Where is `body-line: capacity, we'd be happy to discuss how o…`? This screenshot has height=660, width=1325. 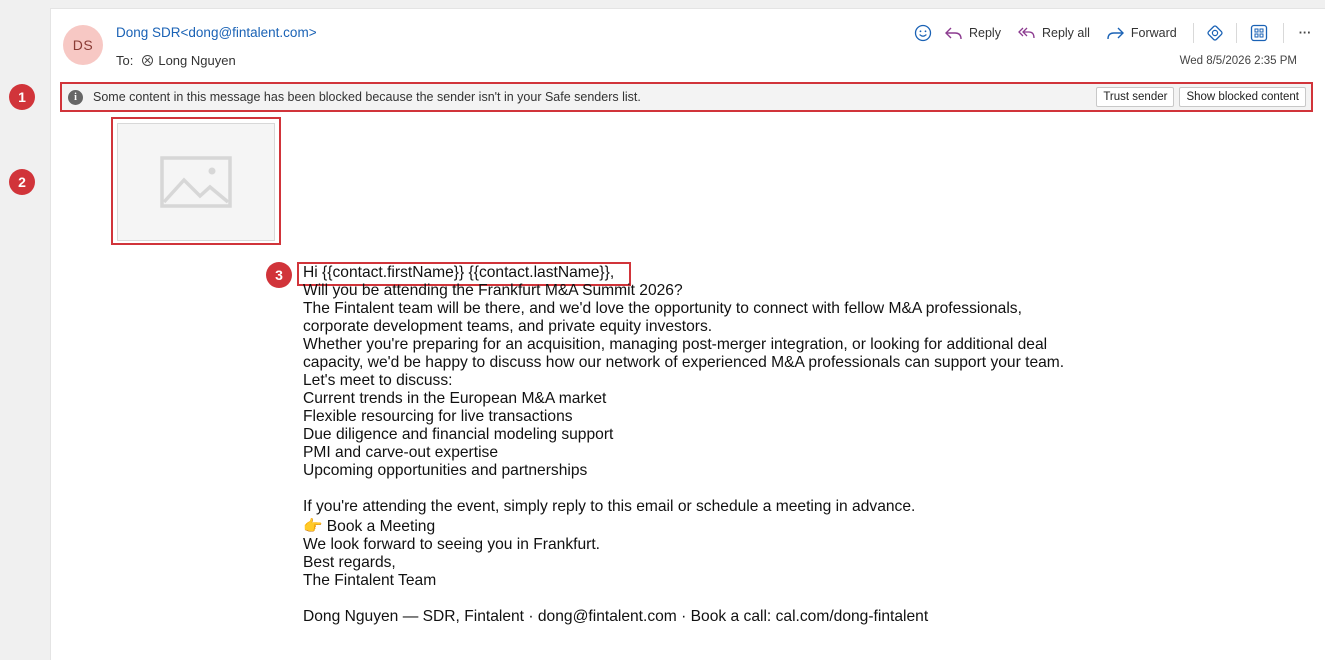 body-line: capacity, we'd be happy to discuss how o… is located at coordinates (684, 362).